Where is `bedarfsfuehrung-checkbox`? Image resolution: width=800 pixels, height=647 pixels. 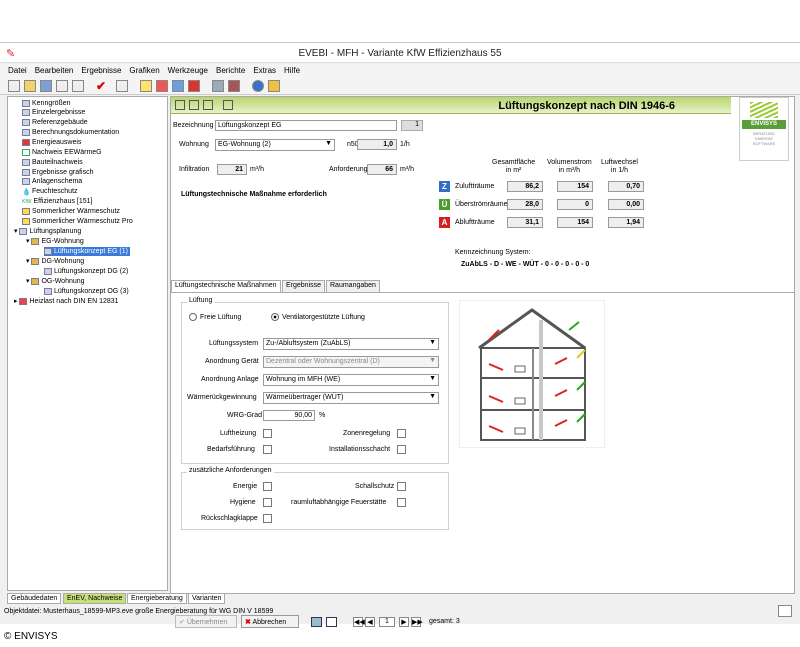
bedarfsfuehrung-checkbox is located at coordinates (267, 449).